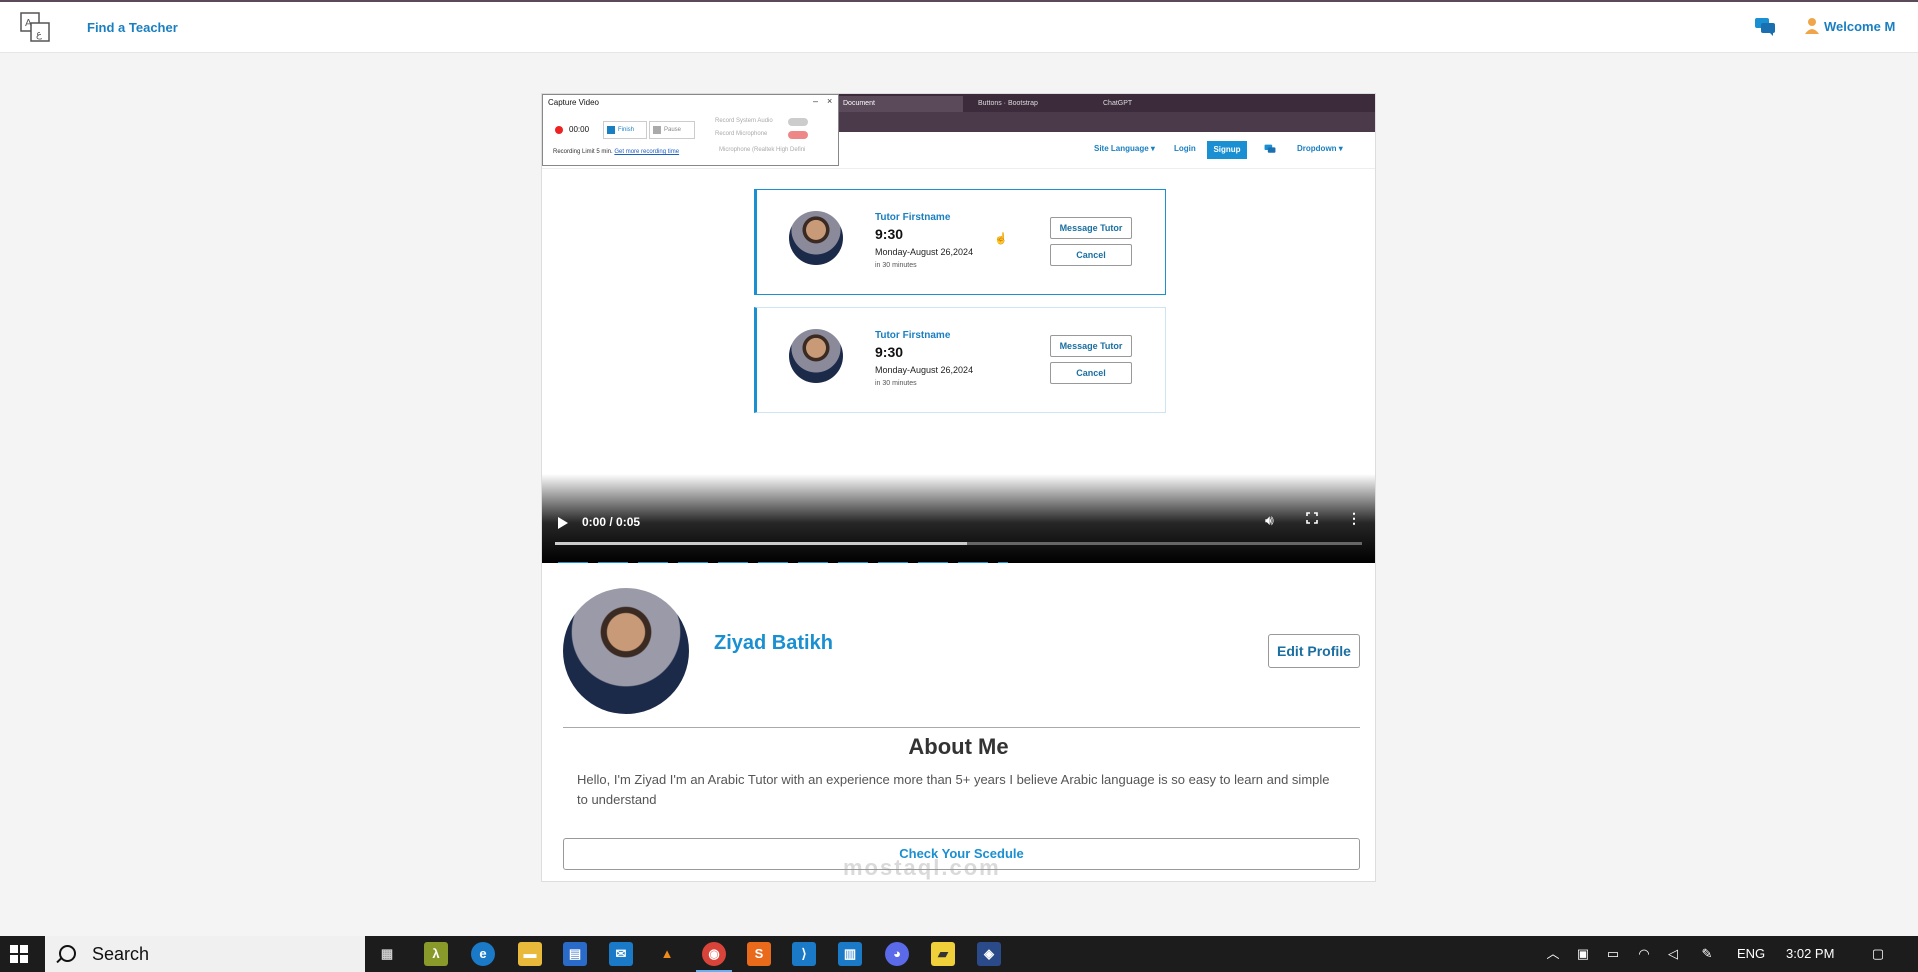 The width and height of the screenshot is (1918, 972). What do you see at coordinates (1707, 954) in the screenshot?
I see `pen-icon: ✎` at bounding box center [1707, 954].